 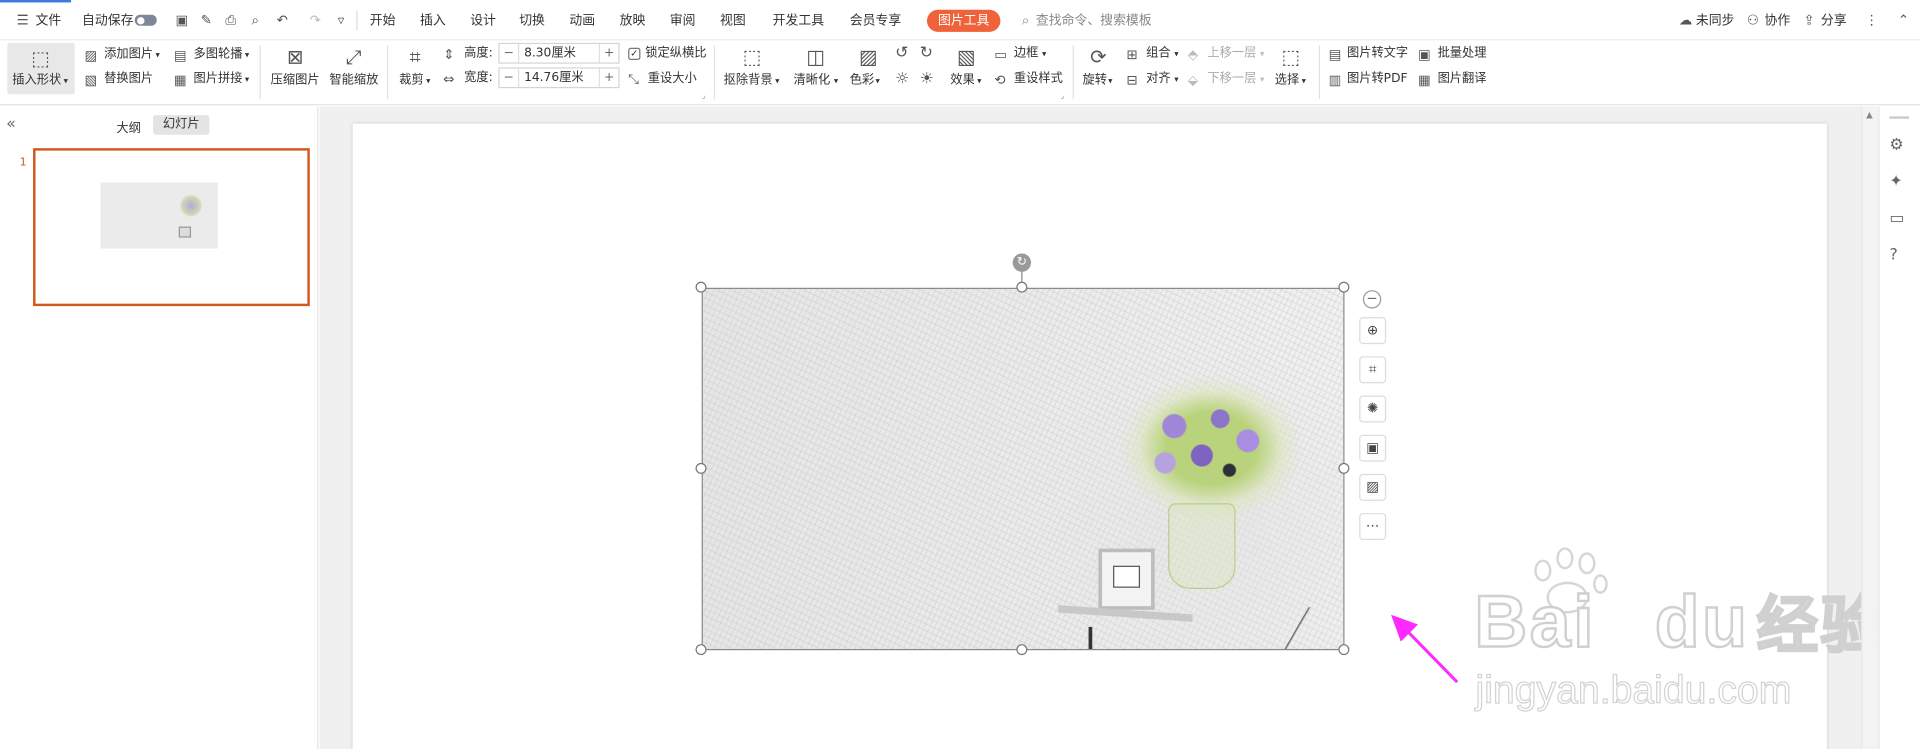 What do you see at coordinates (1022, 262) in the screenshot?
I see `rotate-handle-icon: ↻` at bounding box center [1022, 262].